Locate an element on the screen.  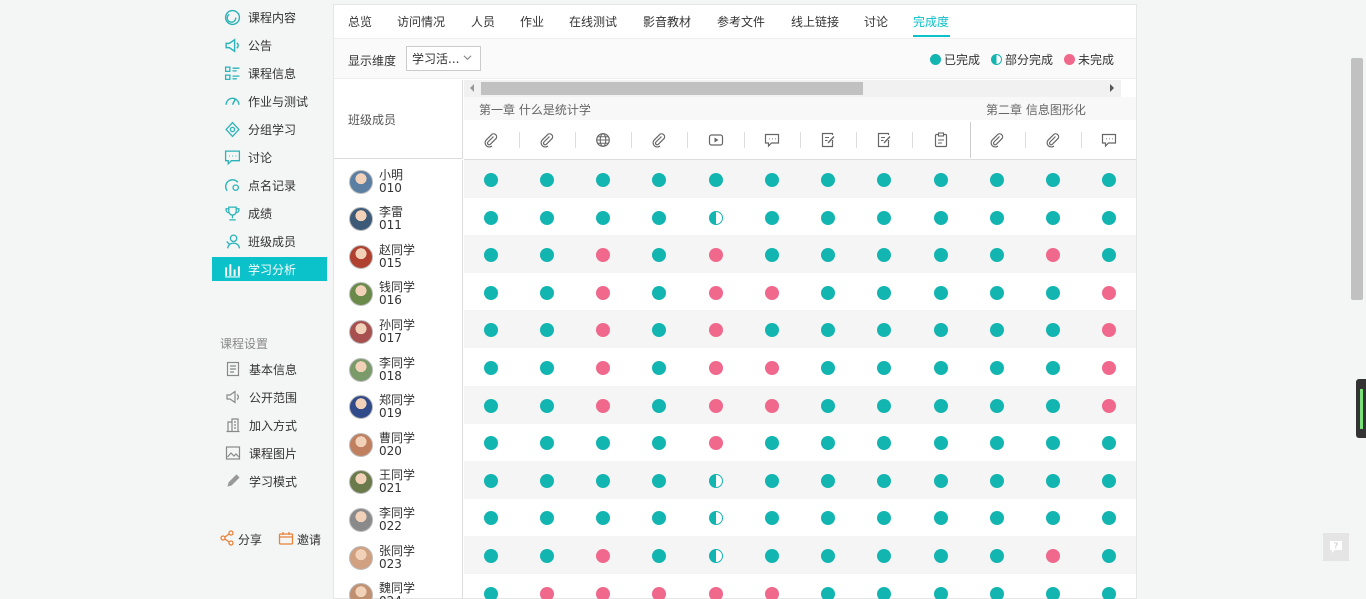
page-scrollbar-thumb is located at coordinates (1357, 179).